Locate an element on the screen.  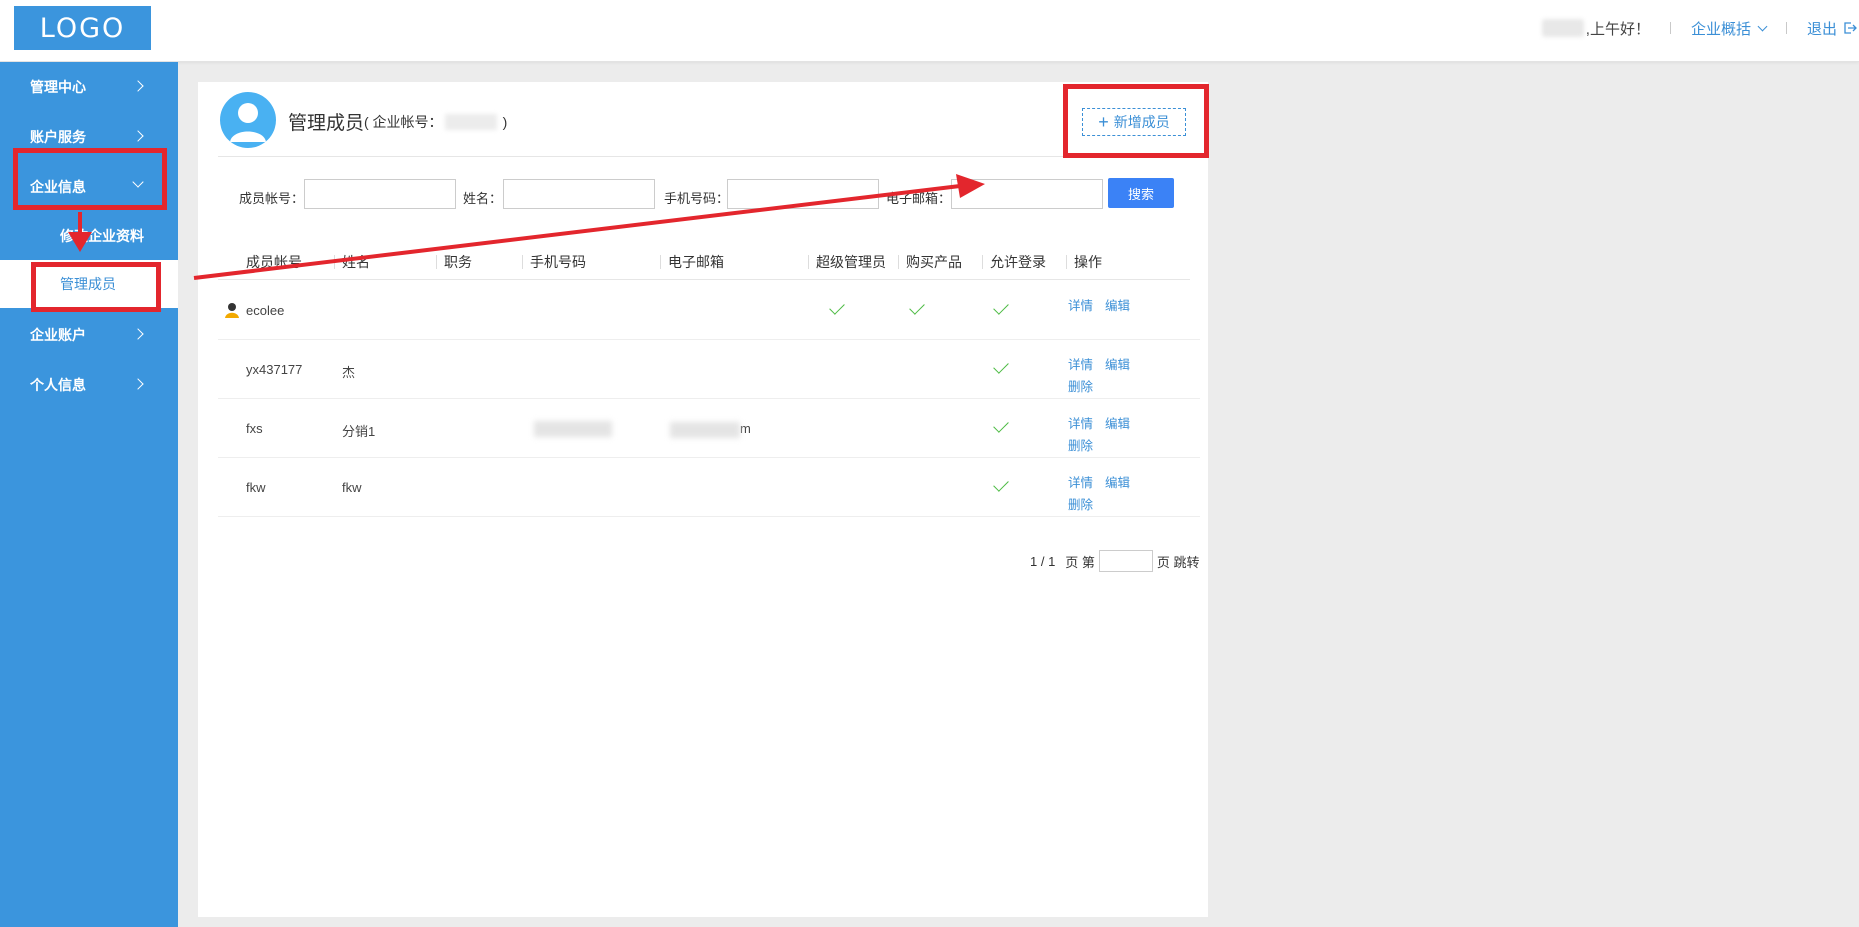
account-cell: fkw is located at coordinates (256, 487).